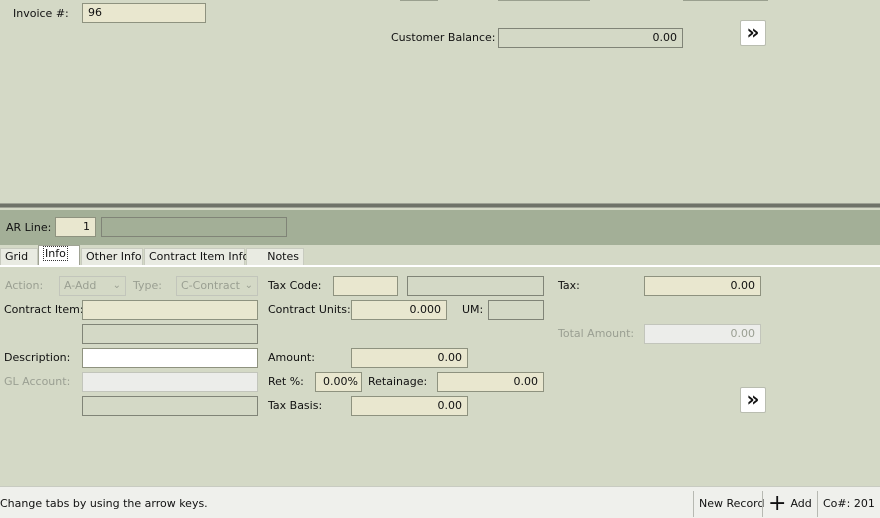  I want to click on contract-item-label: Contract Item:, so click(44, 309).